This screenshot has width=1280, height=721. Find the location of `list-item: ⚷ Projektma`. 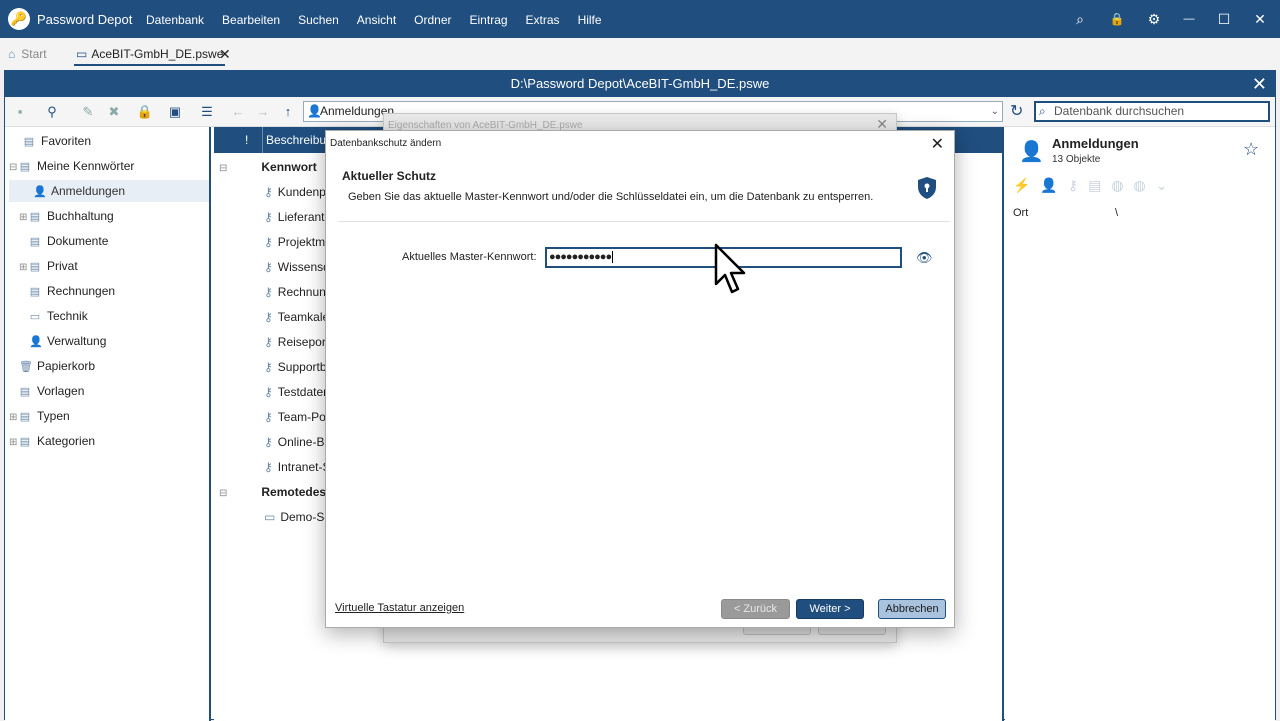

list-item: ⚷ Projektma is located at coordinates (298, 242).